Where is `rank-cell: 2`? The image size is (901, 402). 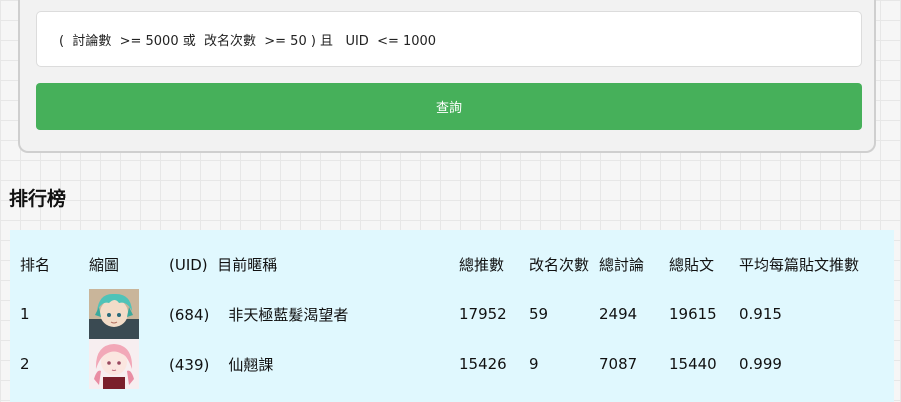
rank-cell: 2 is located at coordinates (25, 364).